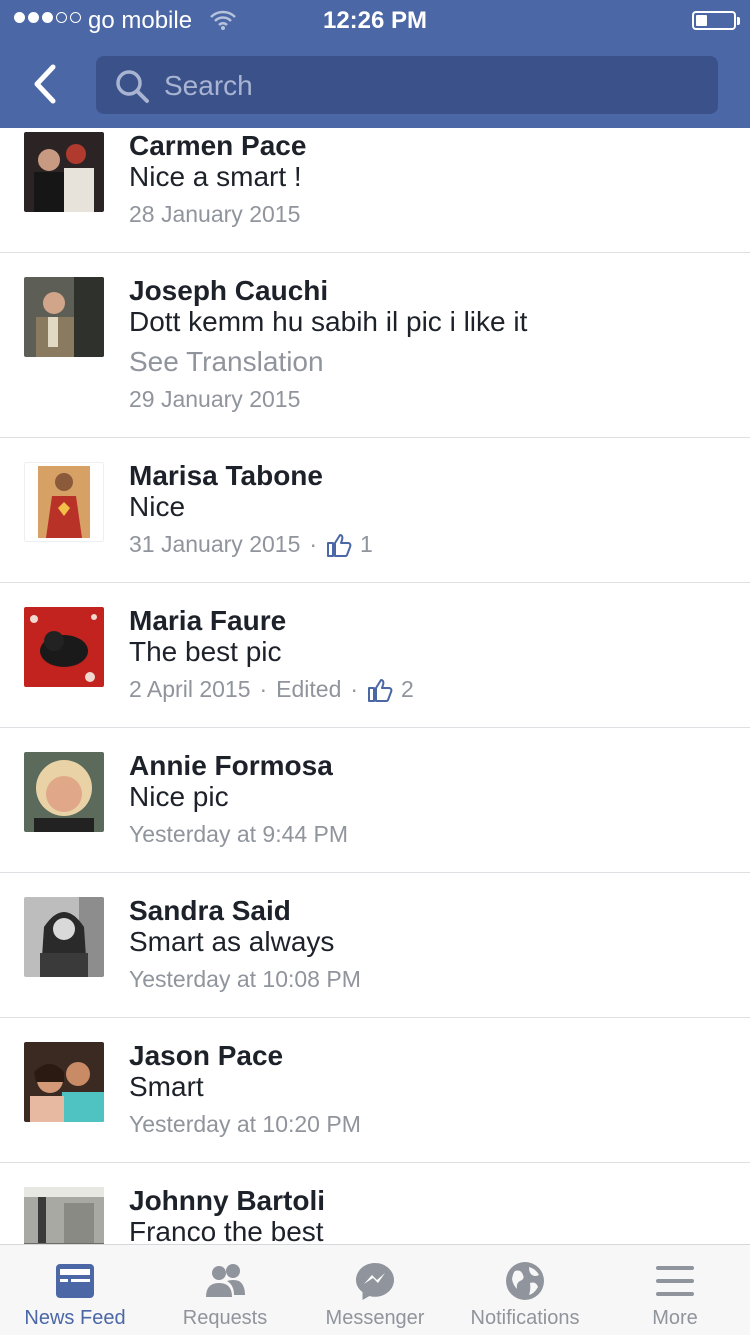 The image size is (750, 1335). I want to click on tab-more: More, so click(675, 1290).